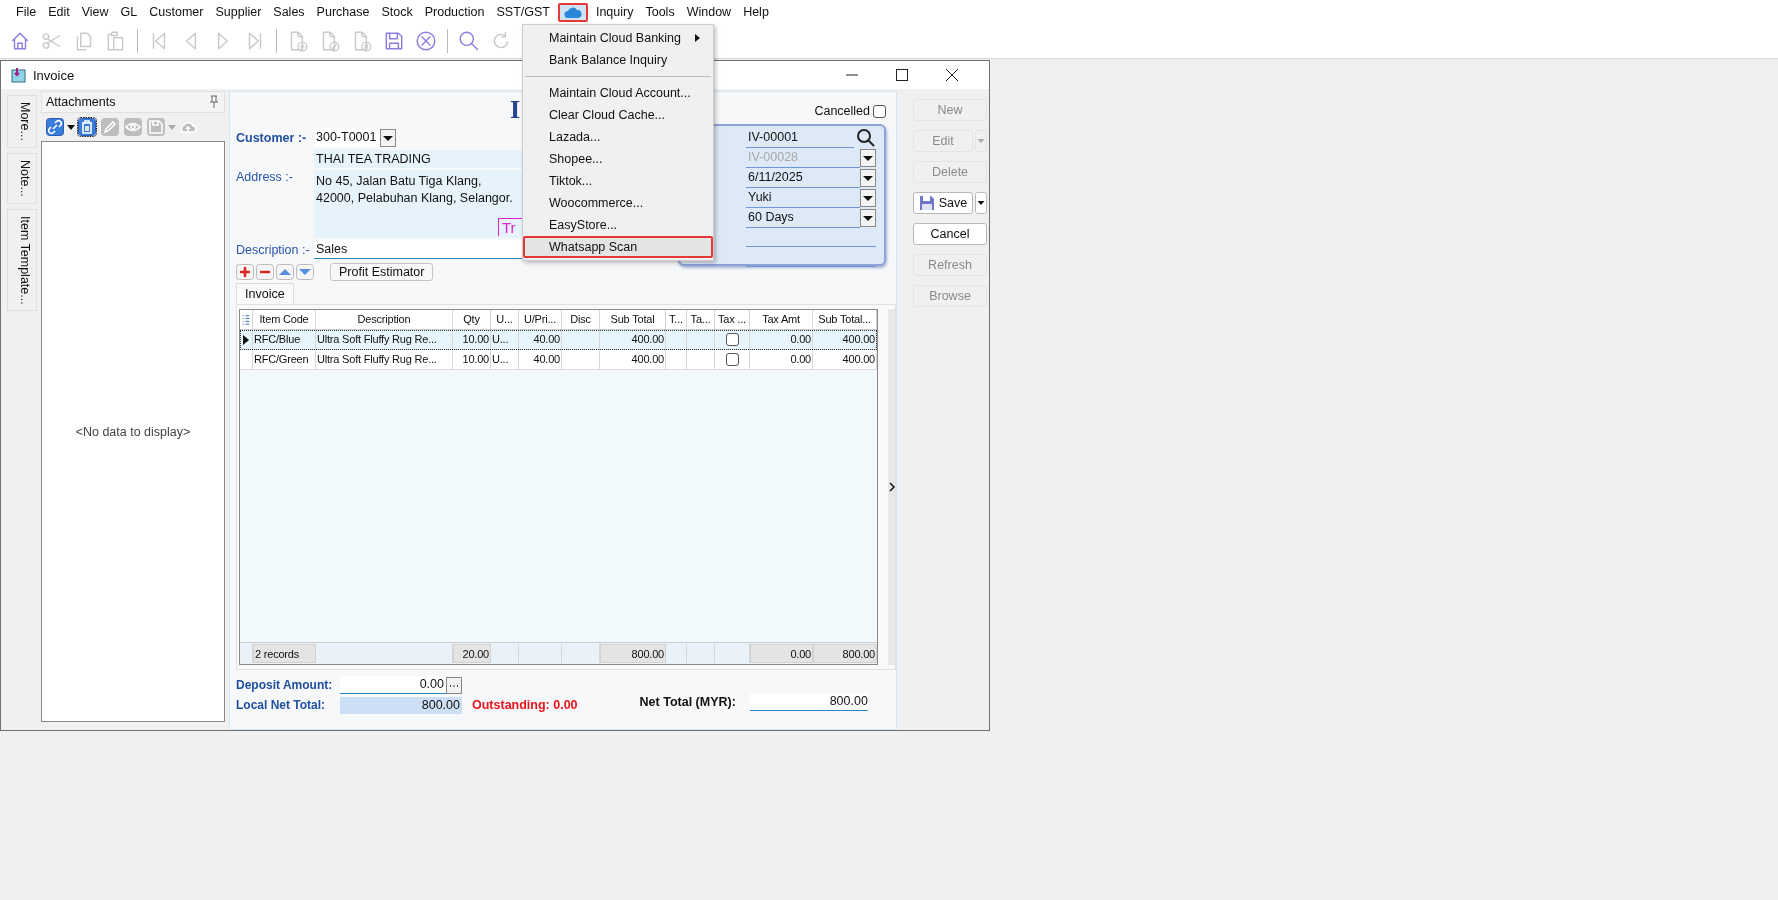  Describe the element at coordinates (709, 12) in the screenshot. I see `menu-item: Window` at that location.